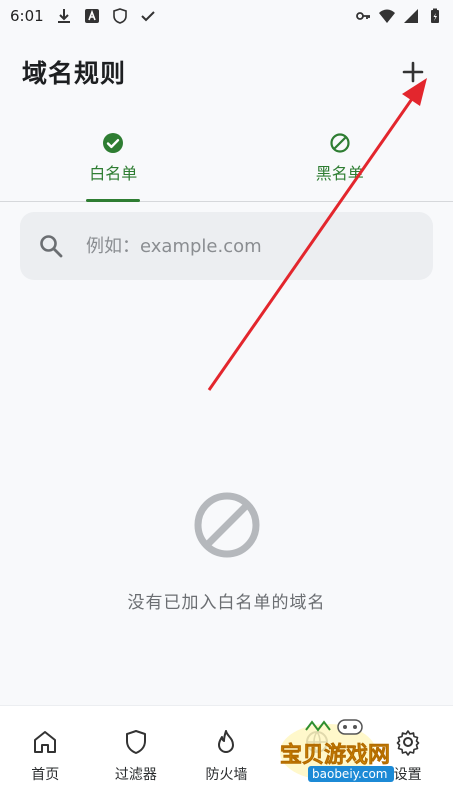  I want to click on tab-blacklist-label: 黑名单, so click(339, 173).